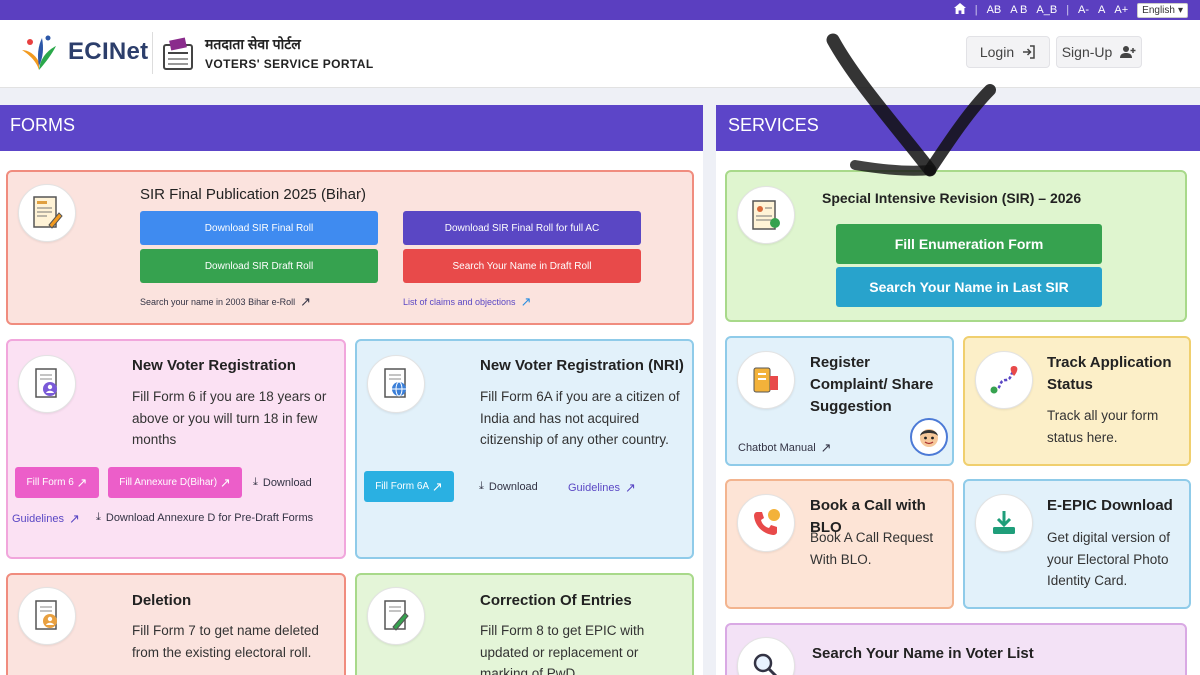 Image resolution: width=1200 pixels, height=675 pixels. I want to click on language-select: English ▾, so click(1162, 10).